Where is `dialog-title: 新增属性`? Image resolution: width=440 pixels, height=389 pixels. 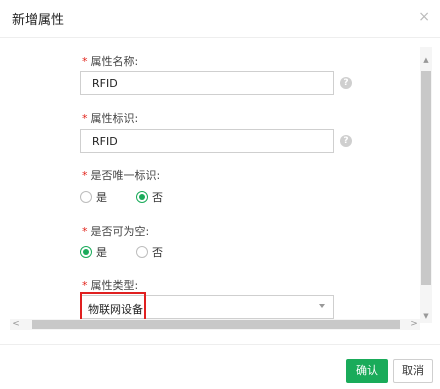 dialog-title: 新增属性 is located at coordinates (38, 20).